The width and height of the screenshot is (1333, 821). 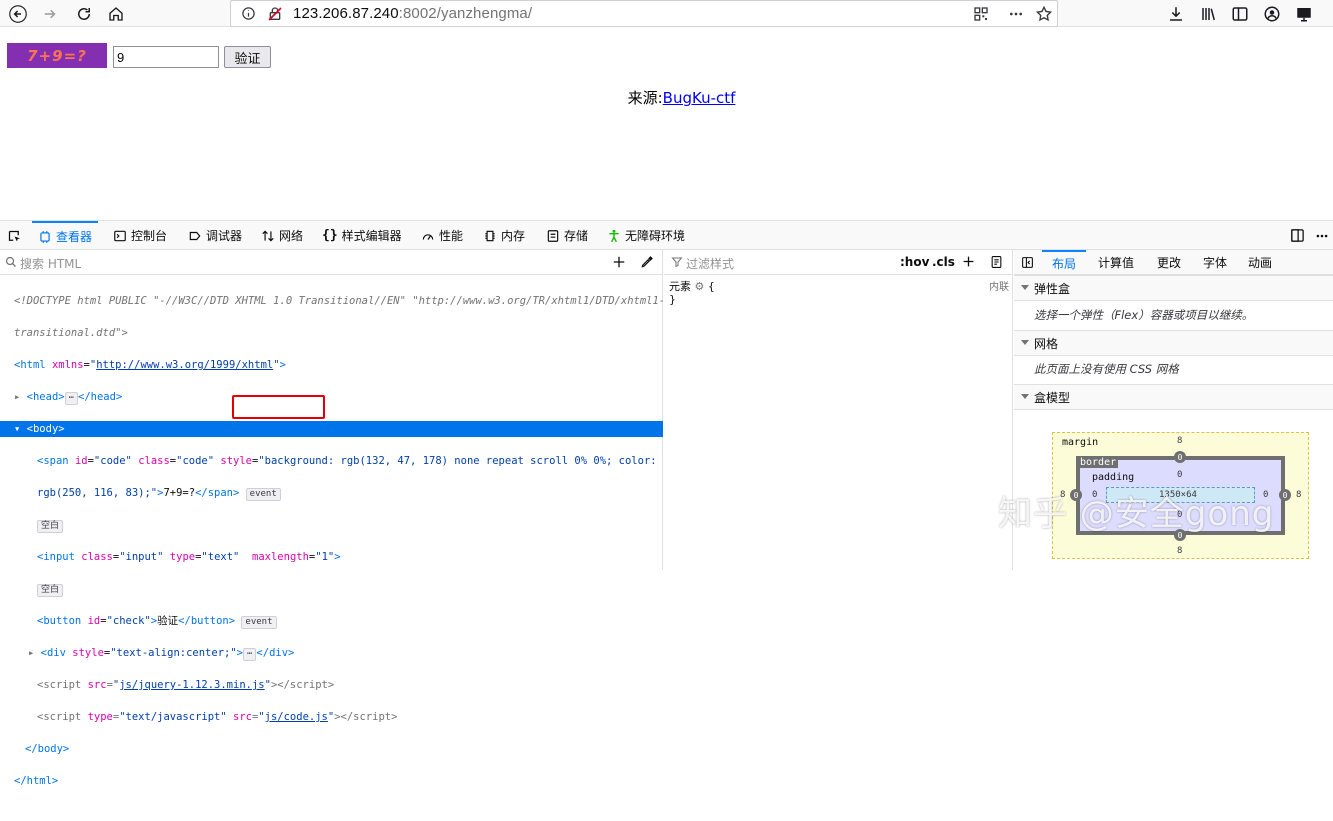 I want to click on markup-row-span-cont: rgb(250, 116, 83);">7+9=?</span> event, so click(x=331, y=493).